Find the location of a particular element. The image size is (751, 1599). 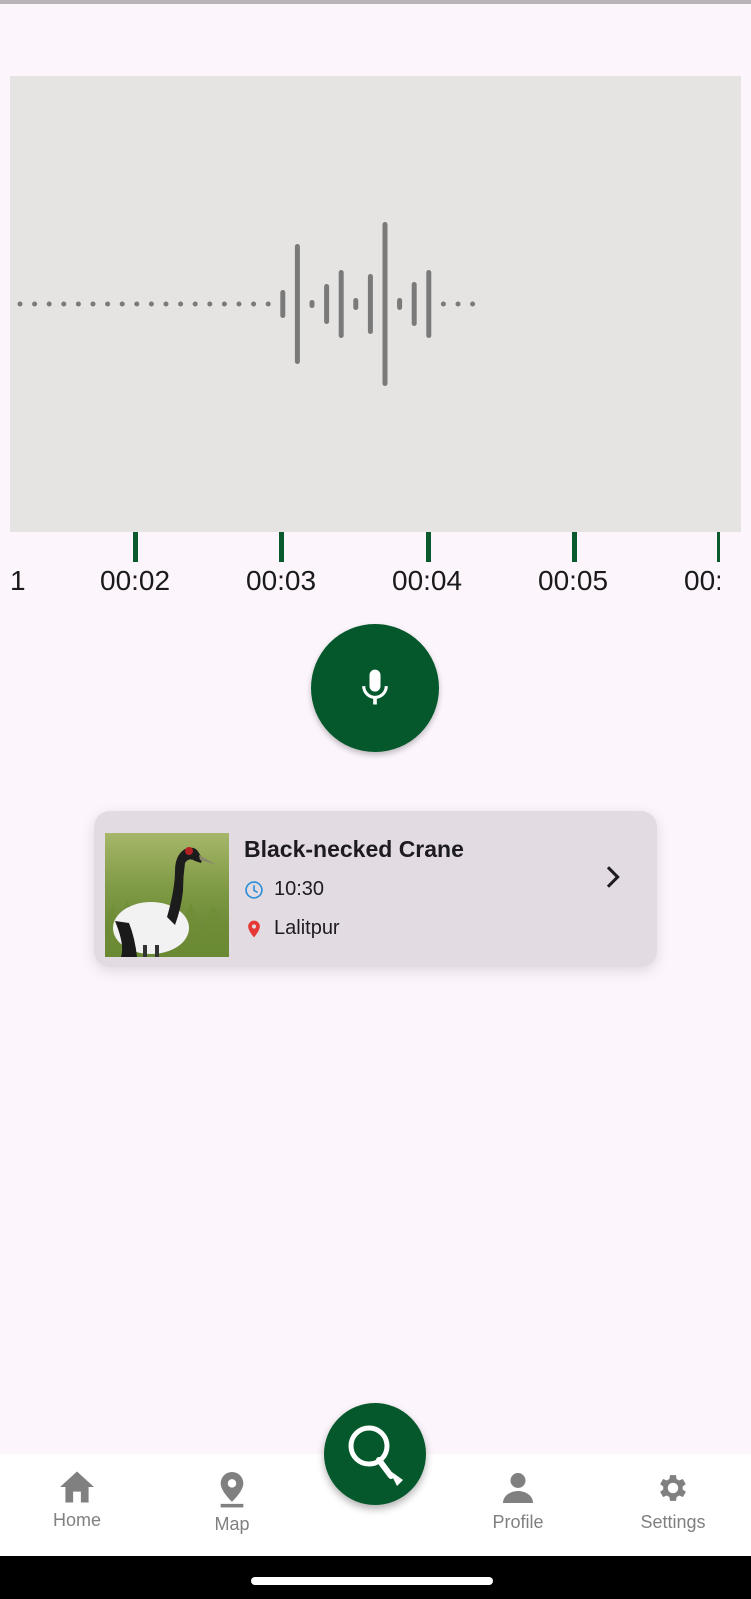

search-icon is located at coordinates (375, 1455).